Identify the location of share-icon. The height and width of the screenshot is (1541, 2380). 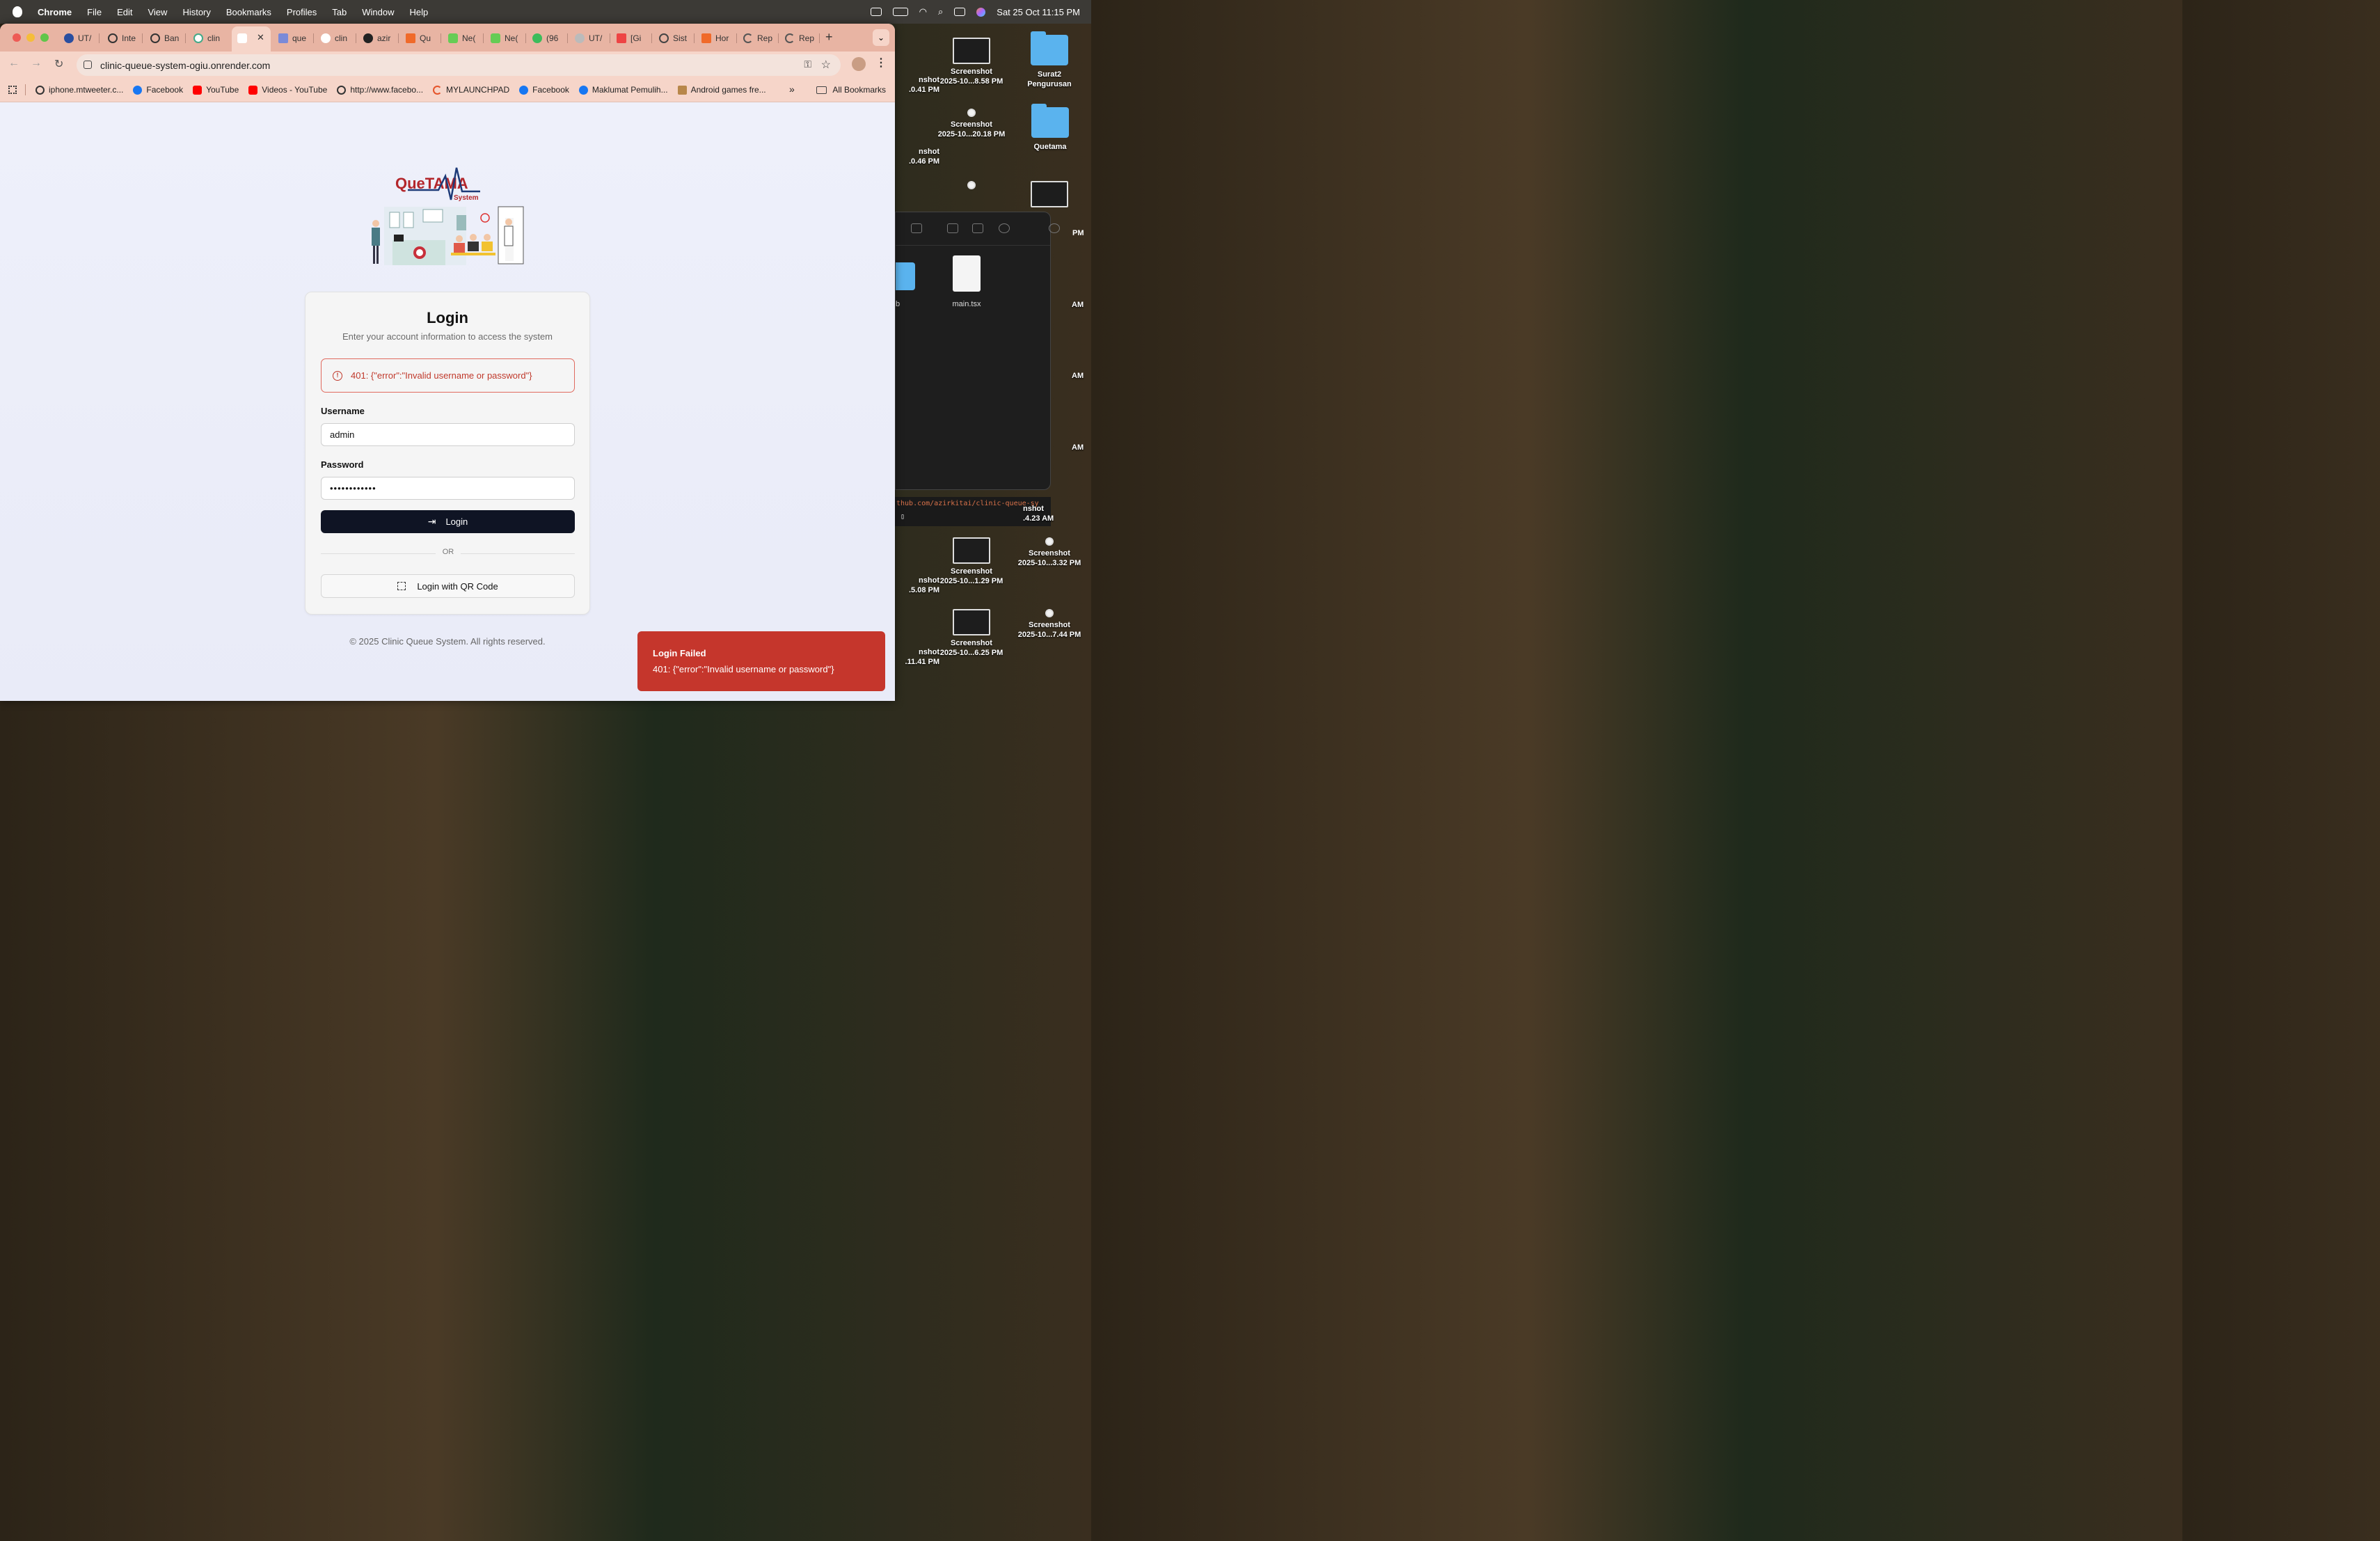
(952, 228).